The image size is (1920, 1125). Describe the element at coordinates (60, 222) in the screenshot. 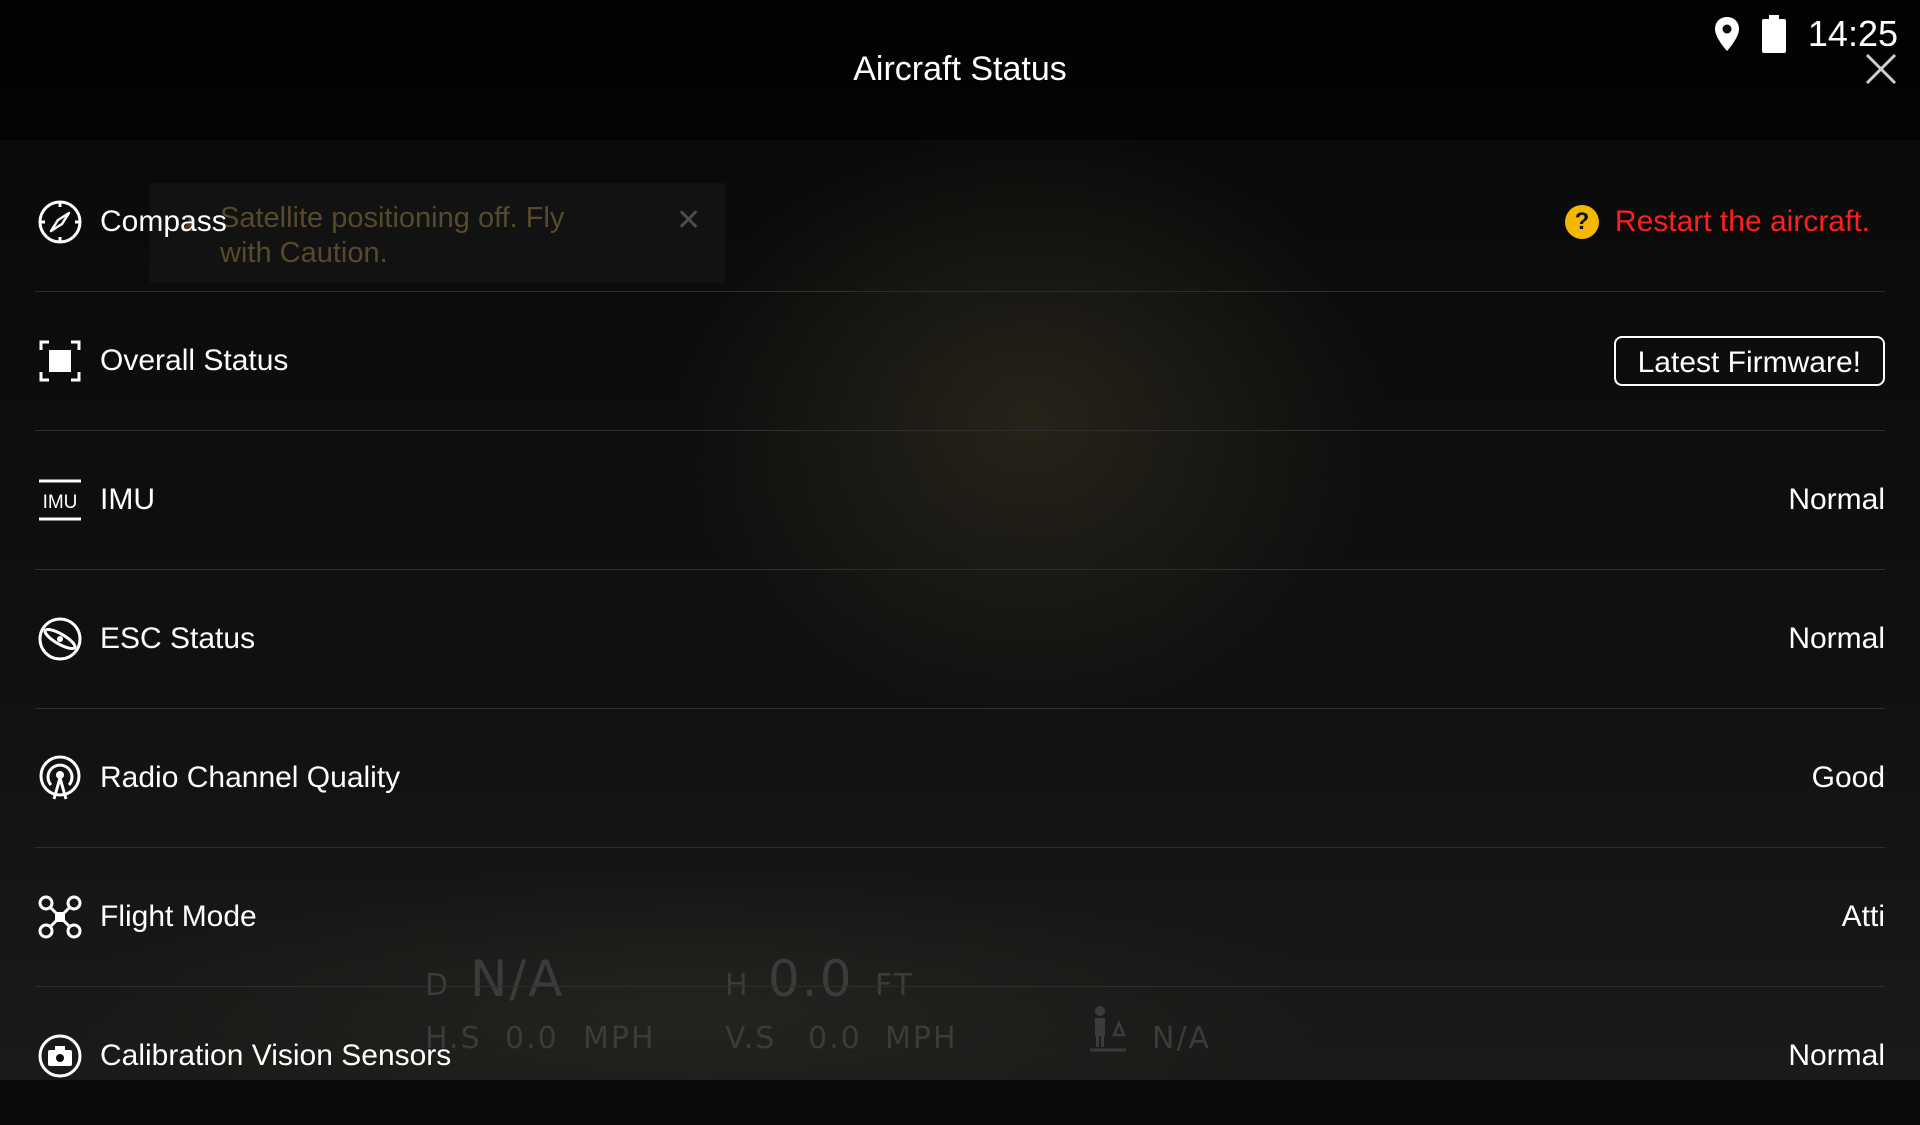

I see `compass-icon` at that location.